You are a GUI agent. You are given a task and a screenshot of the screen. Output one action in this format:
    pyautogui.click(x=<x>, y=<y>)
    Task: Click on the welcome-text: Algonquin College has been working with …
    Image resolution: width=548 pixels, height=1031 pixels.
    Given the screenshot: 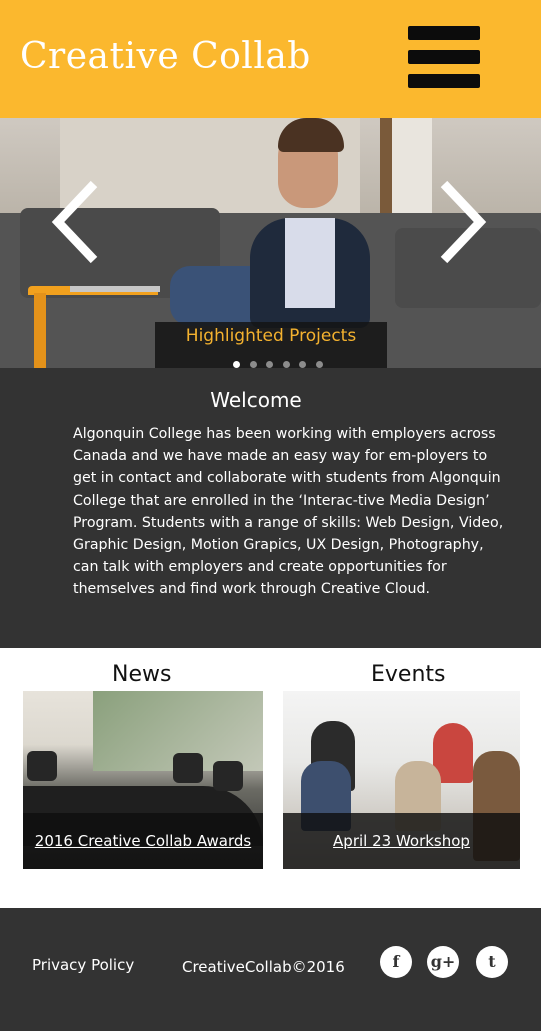 What is the action you would take?
    pyautogui.click(x=288, y=512)
    